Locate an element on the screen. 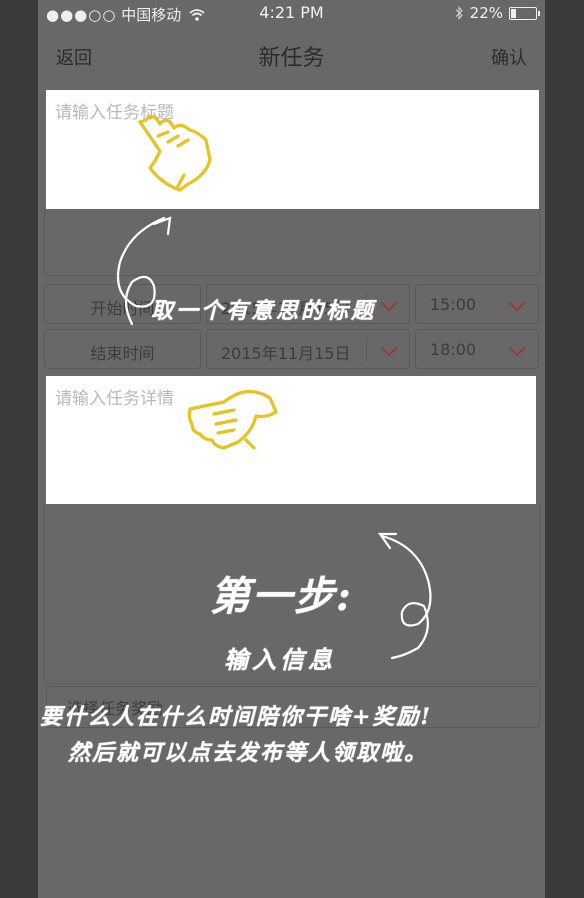 The width and height of the screenshot is (584, 898). tutorial-line-2: 然后就可以点去发布等人领取啦。 is located at coordinates (248, 753).